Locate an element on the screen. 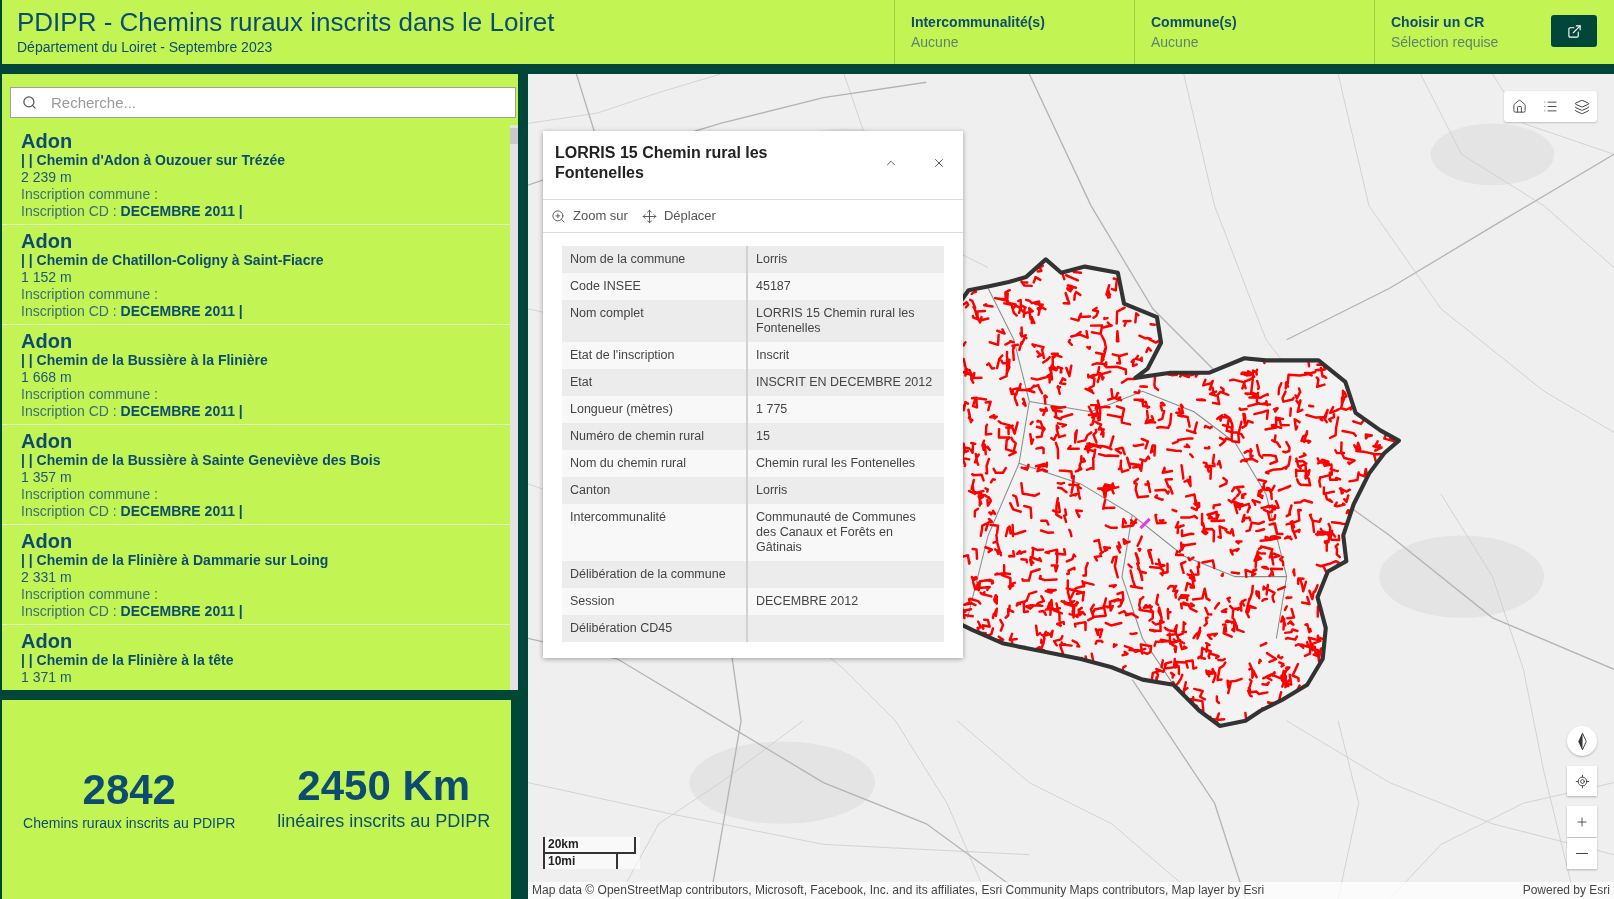  locate-button is located at coordinates (1582, 781).